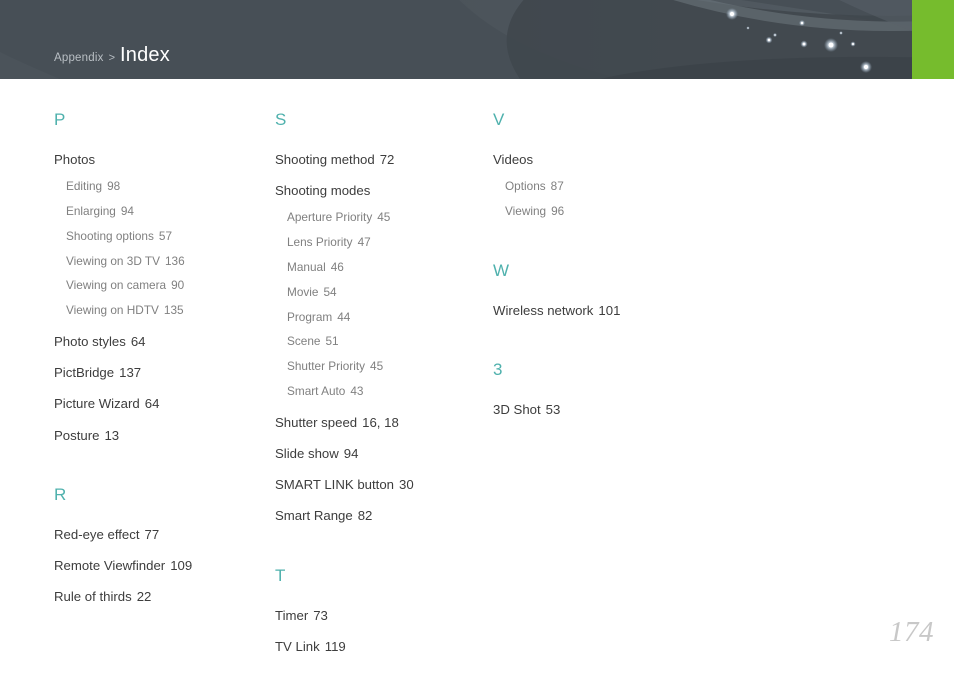 This screenshot has width=954, height=676. What do you see at coordinates (933, 39) in the screenshot?
I see `accent-bar` at bounding box center [933, 39].